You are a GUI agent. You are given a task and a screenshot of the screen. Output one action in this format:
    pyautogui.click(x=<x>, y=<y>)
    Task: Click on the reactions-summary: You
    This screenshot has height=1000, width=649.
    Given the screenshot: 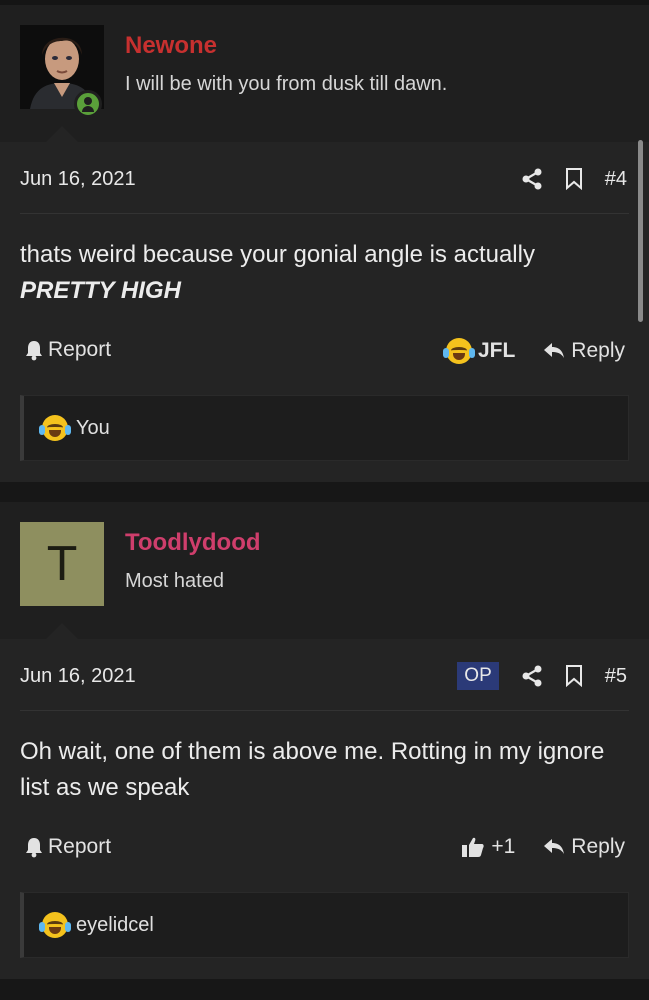 What is the action you would take?
    pyautogui.click(x=324, y=428)
    